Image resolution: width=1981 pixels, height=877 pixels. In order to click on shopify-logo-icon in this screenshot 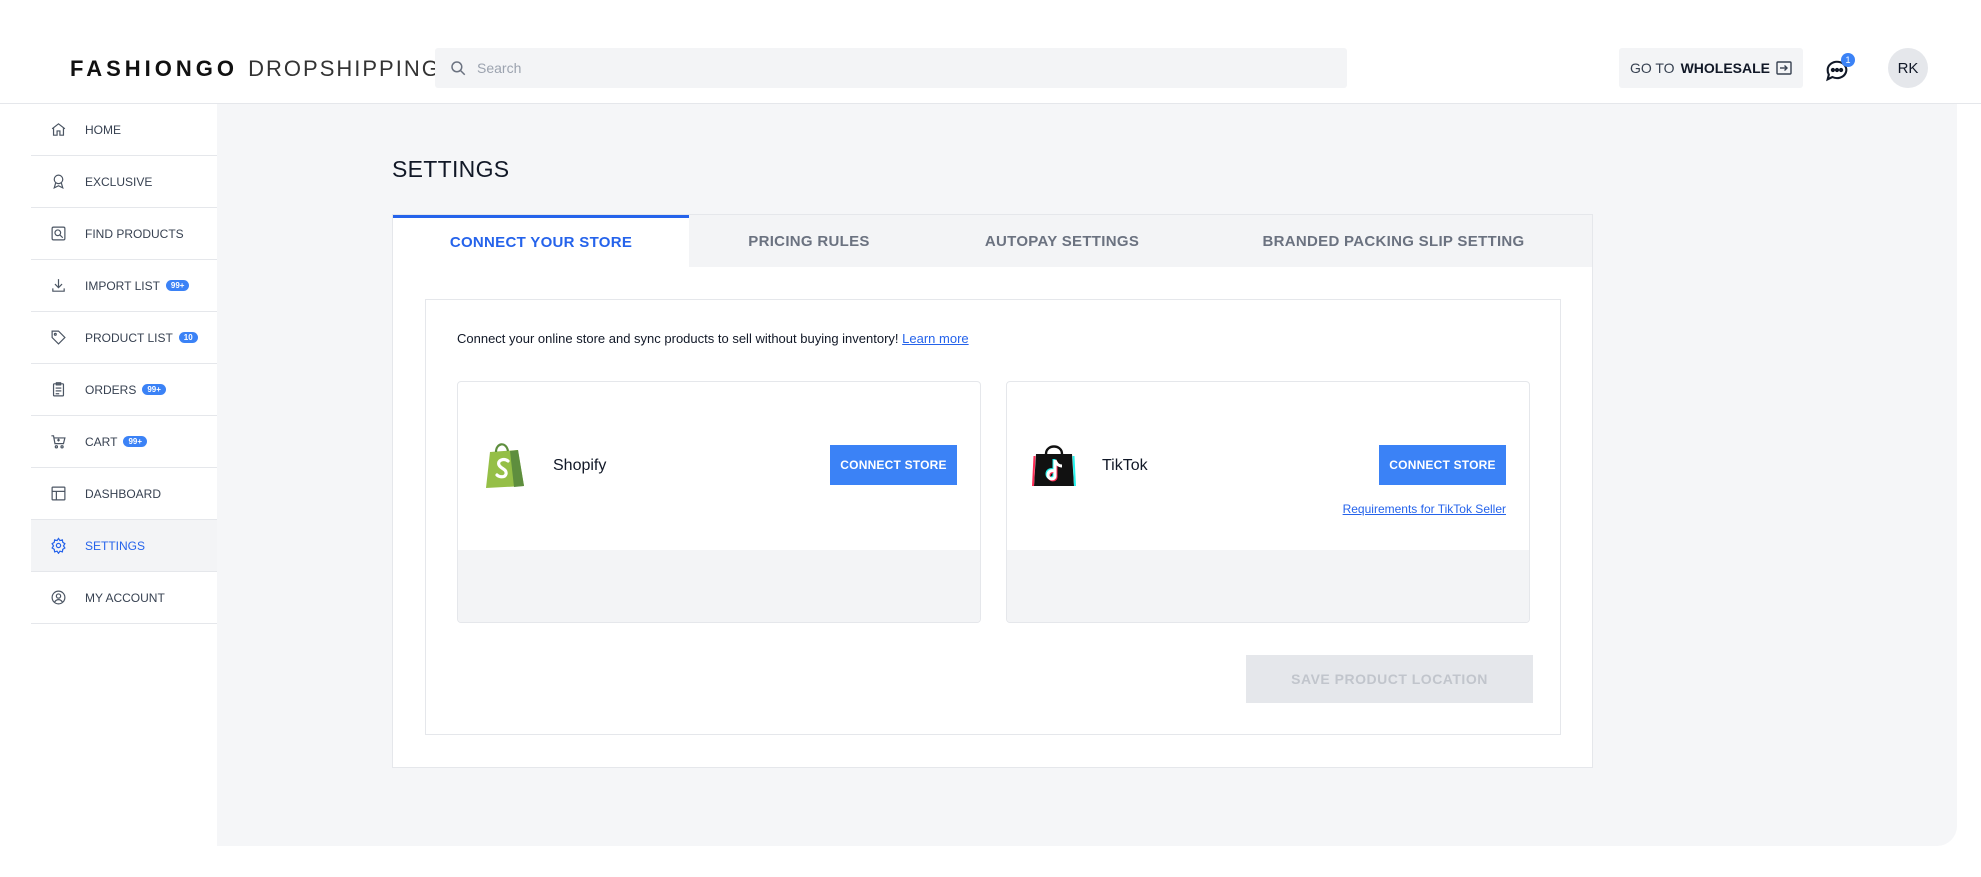, I will do `click(505, 465)`.